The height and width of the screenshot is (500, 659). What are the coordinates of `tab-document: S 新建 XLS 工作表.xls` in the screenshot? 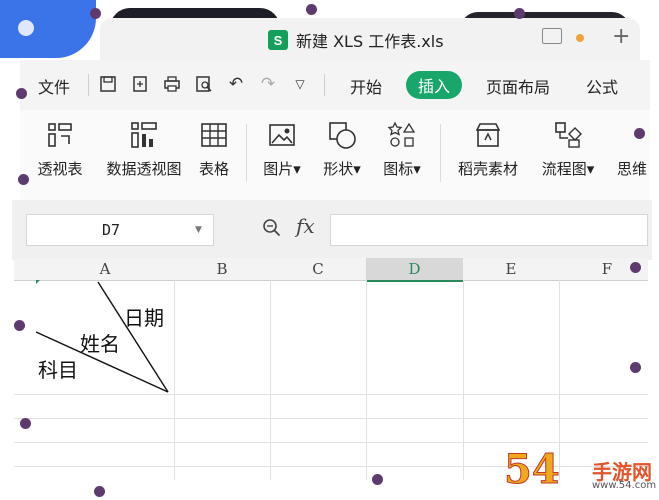 It's located at (418, 40).